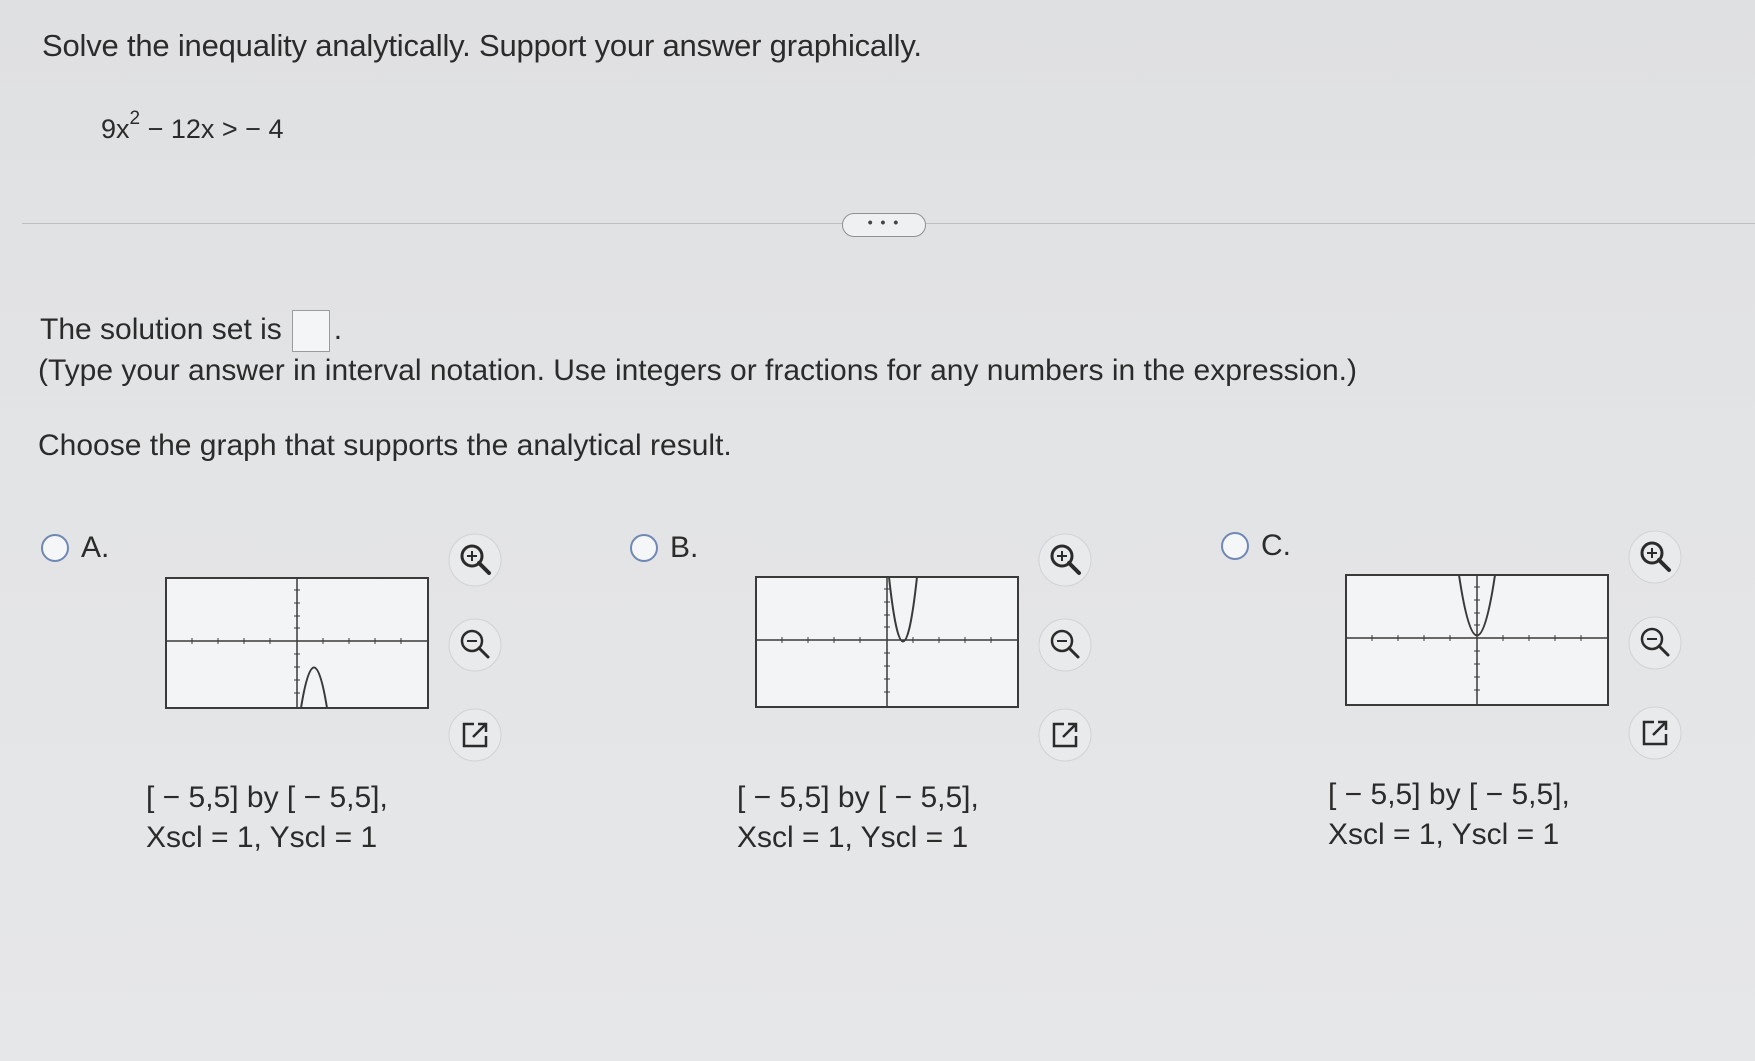 The width and height of the screenshot is (1755, 1061). What do you see at coordinates (884, 225) in the screenshot?
I see `more-button: • • •` at bounding box center [884, 225].